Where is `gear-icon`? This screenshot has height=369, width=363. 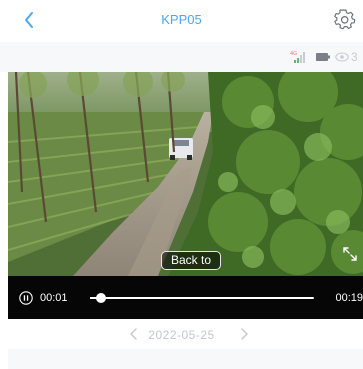 gear-icon is located at coordinates (345, 19).